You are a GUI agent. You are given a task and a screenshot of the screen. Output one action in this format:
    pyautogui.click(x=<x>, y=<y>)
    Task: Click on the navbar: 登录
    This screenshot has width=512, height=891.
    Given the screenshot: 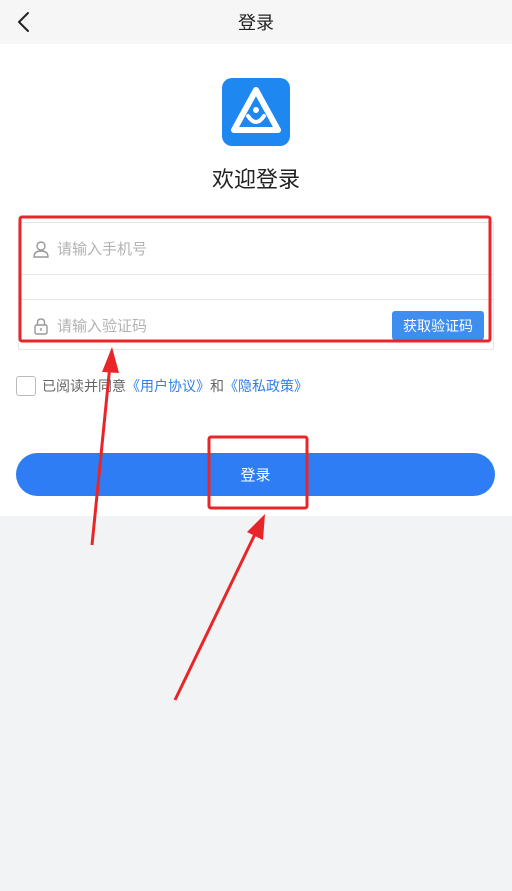 What is the action you would take?
    pyautogui.click(x=256, y=22)
    